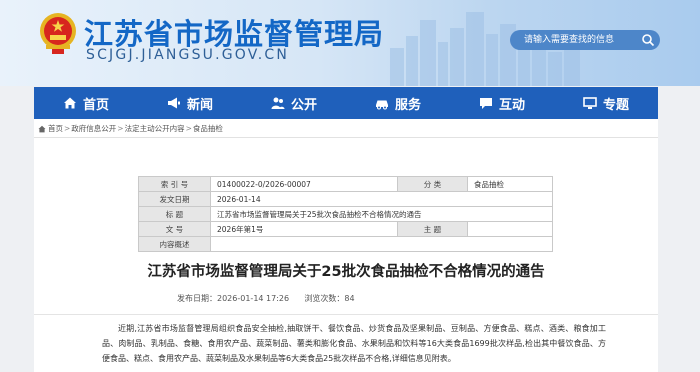 This screenshot has height=372, width=700. I want to click on summary-label: 内容概述, so click(174, 244).